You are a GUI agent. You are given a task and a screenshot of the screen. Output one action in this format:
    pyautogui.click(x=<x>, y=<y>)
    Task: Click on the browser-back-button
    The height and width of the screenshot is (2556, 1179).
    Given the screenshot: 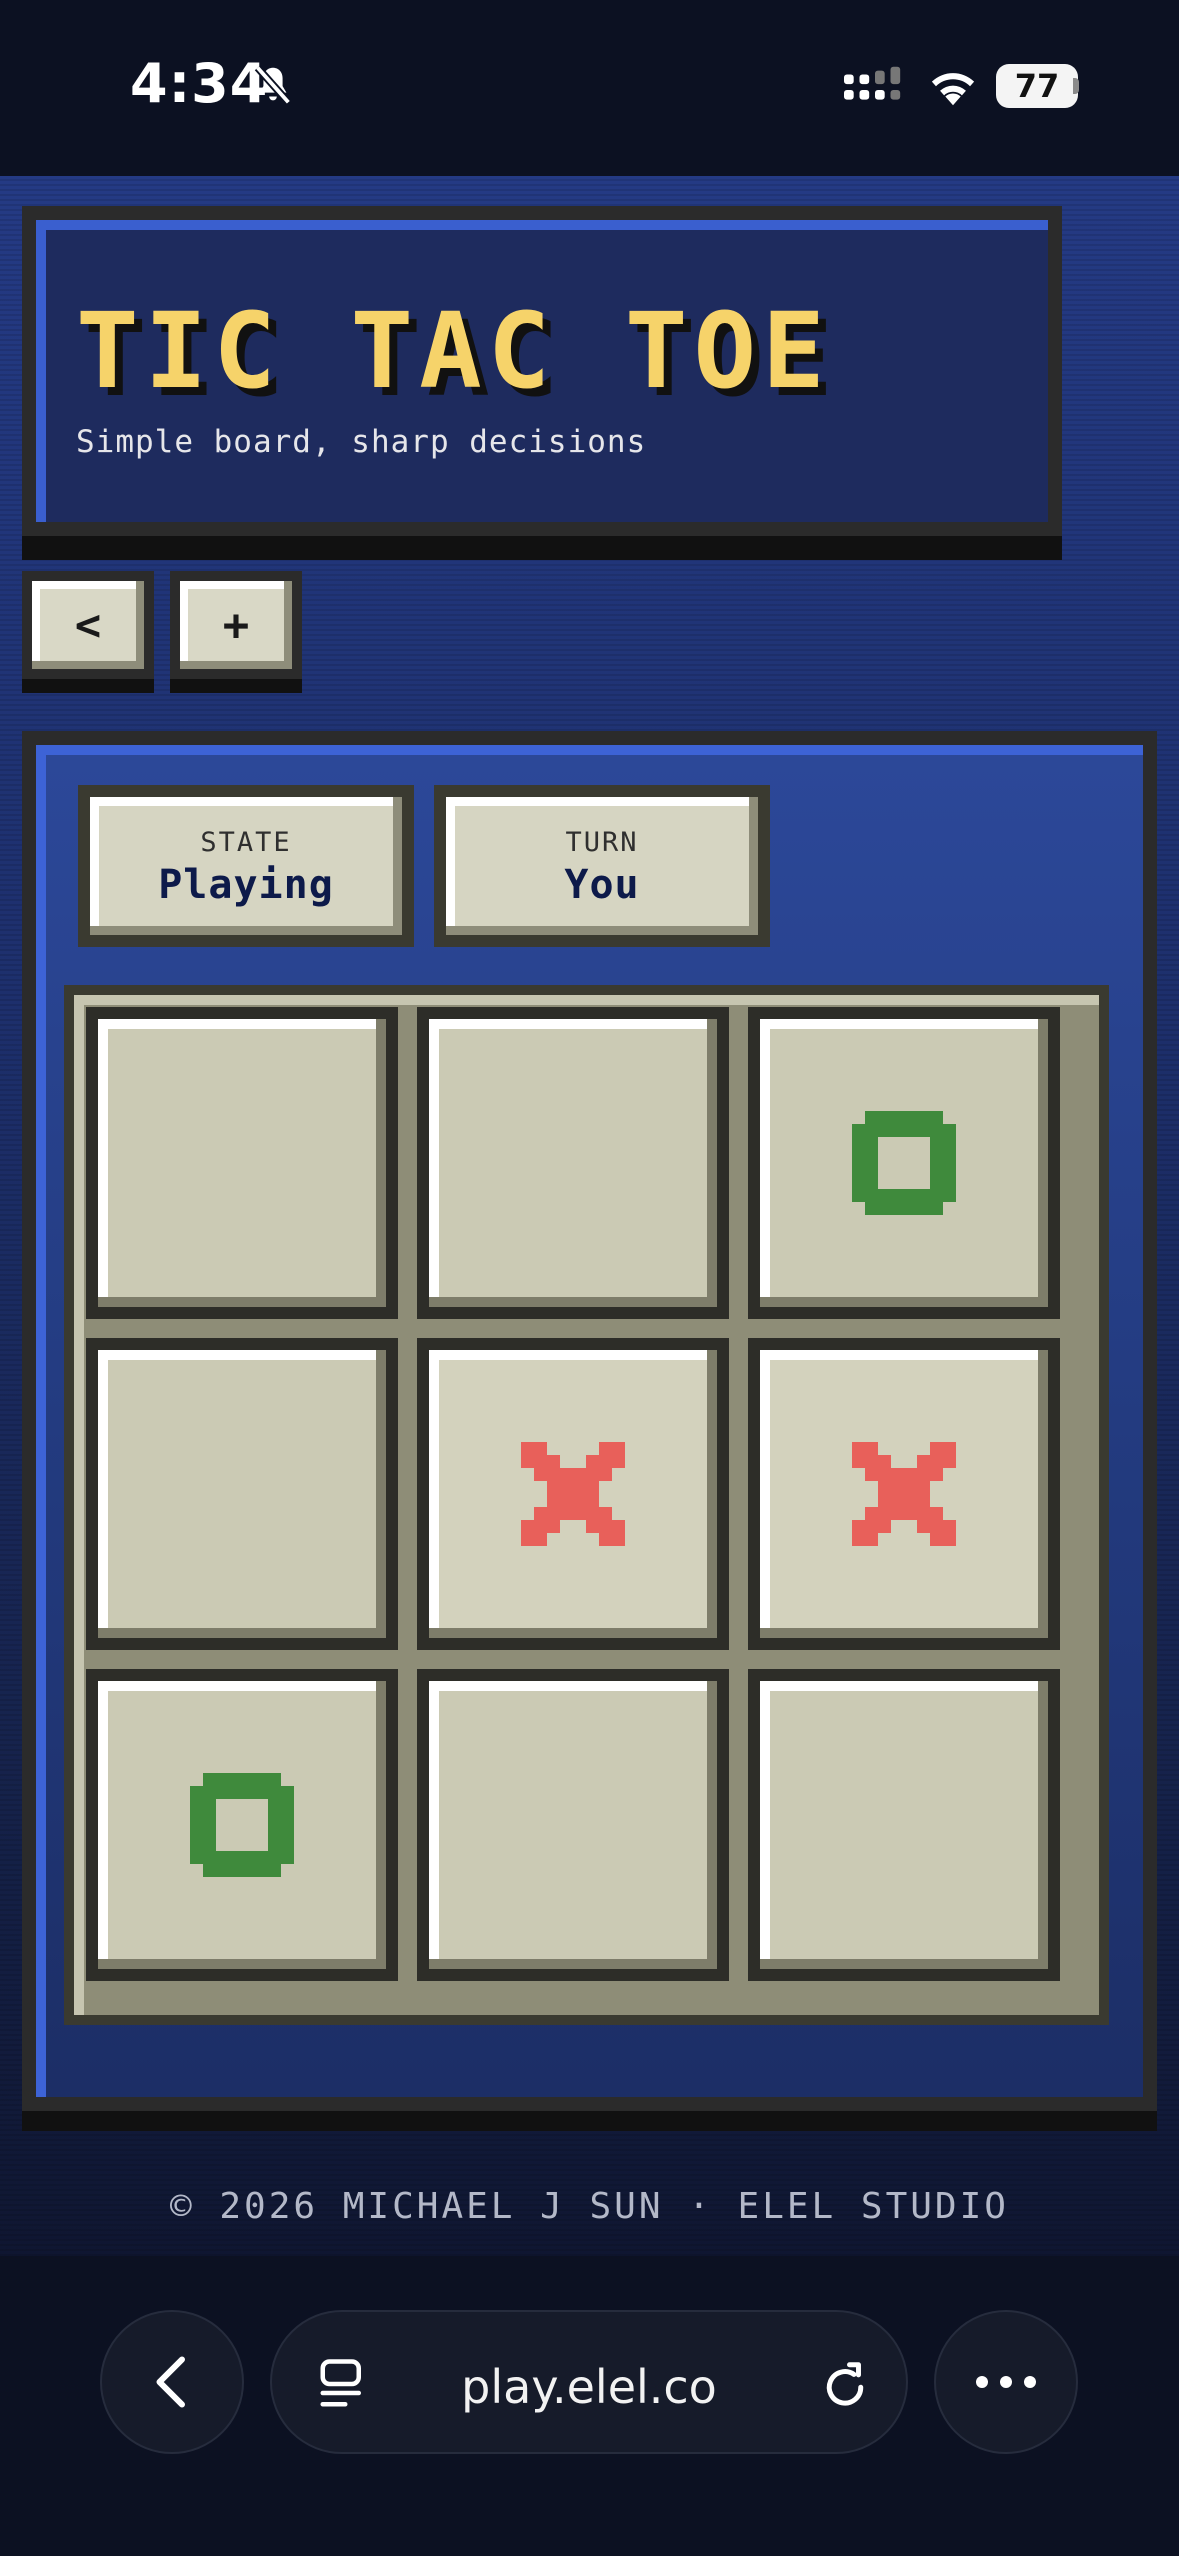 What is the action you would take?
    pyautogui.click(x=172, y=2382)
    